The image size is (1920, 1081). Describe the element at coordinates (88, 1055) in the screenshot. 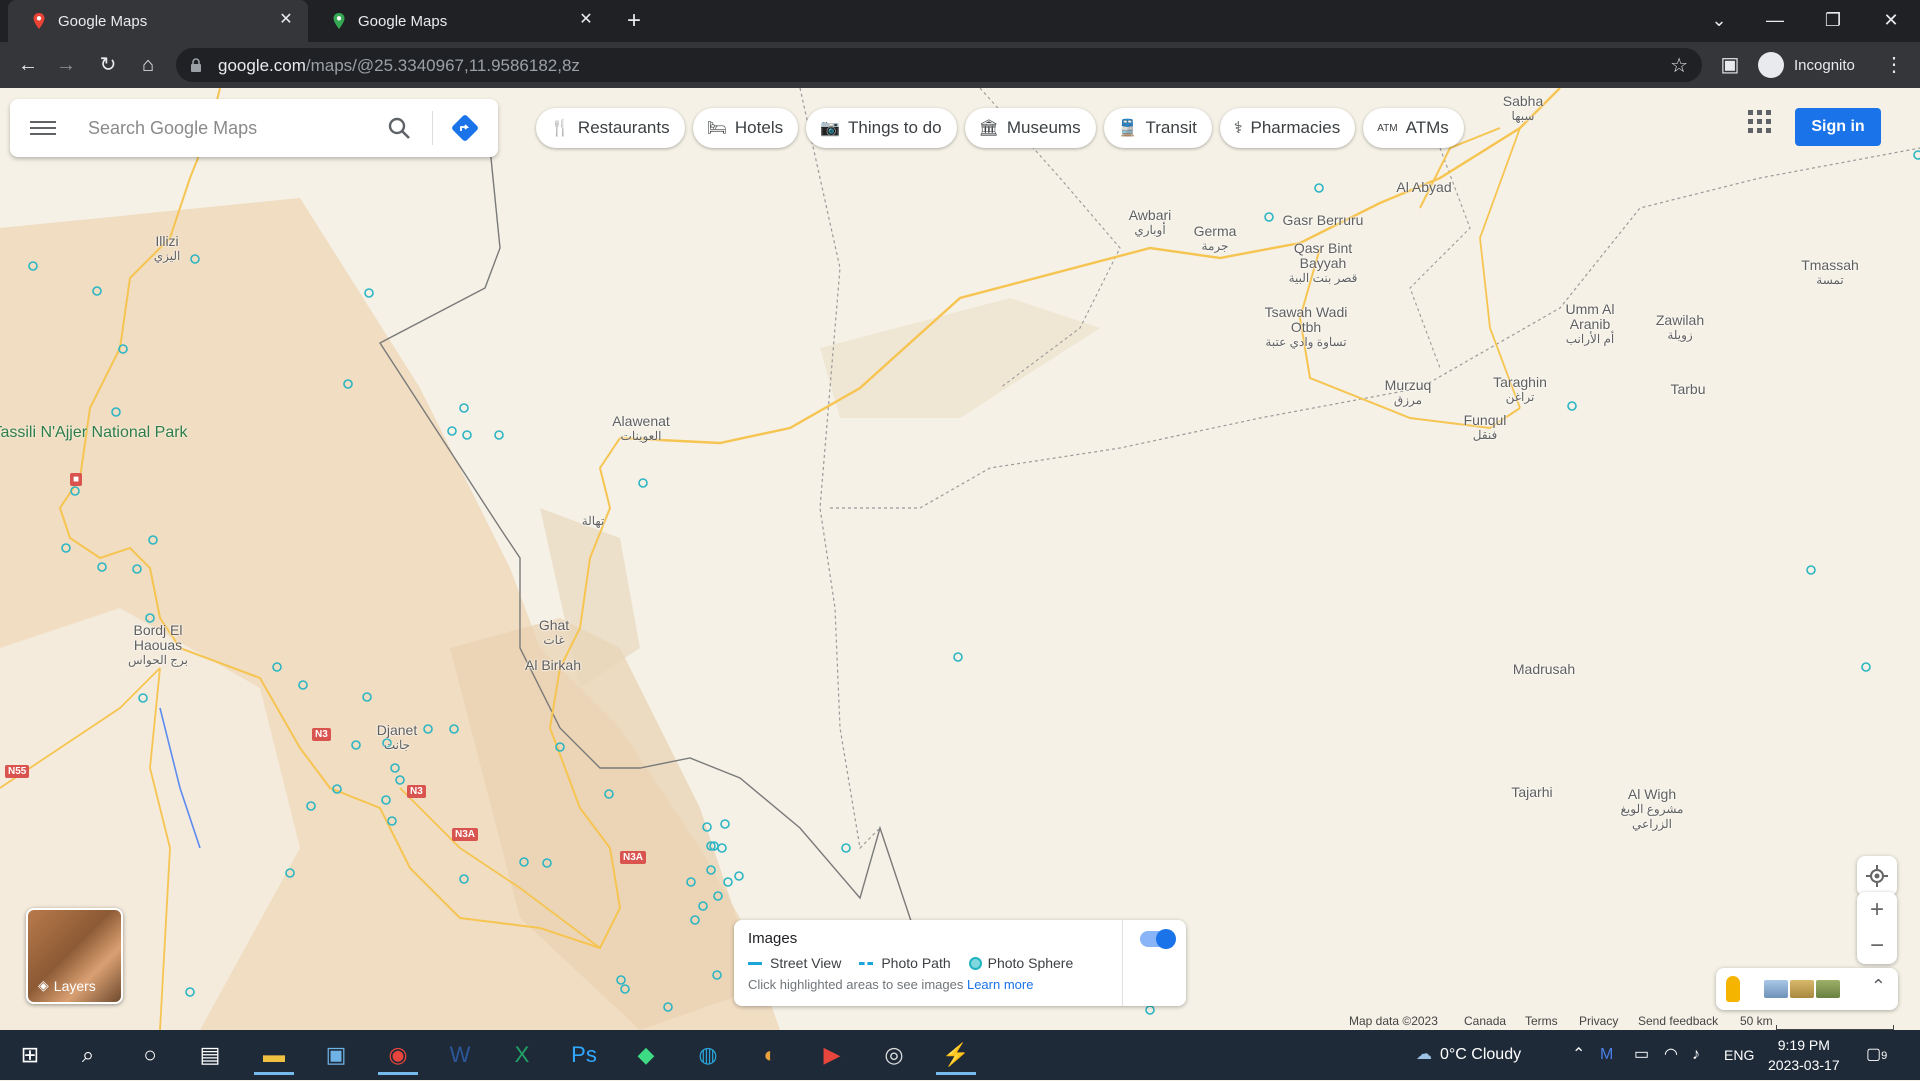

I see `search-icon: ⌕` at that location.